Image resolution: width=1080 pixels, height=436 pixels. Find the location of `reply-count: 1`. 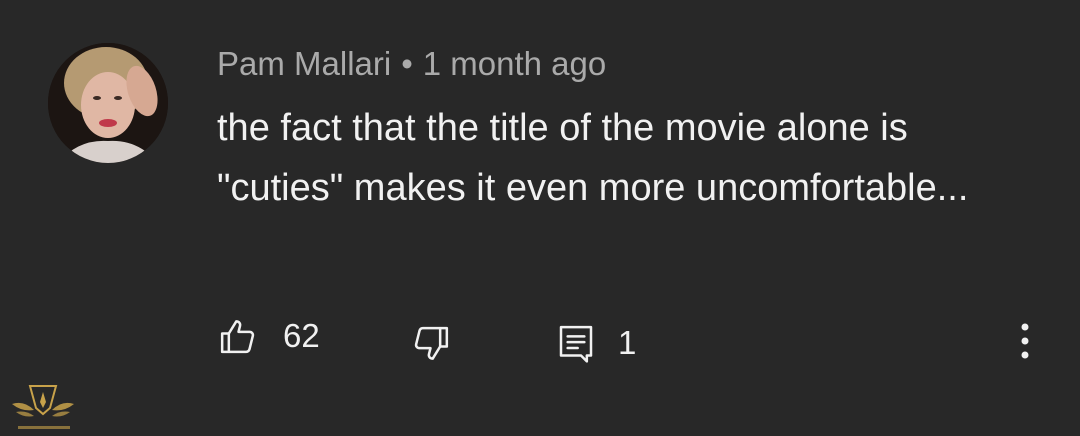

reply-count: 1 is located at coordinates (627, 342).